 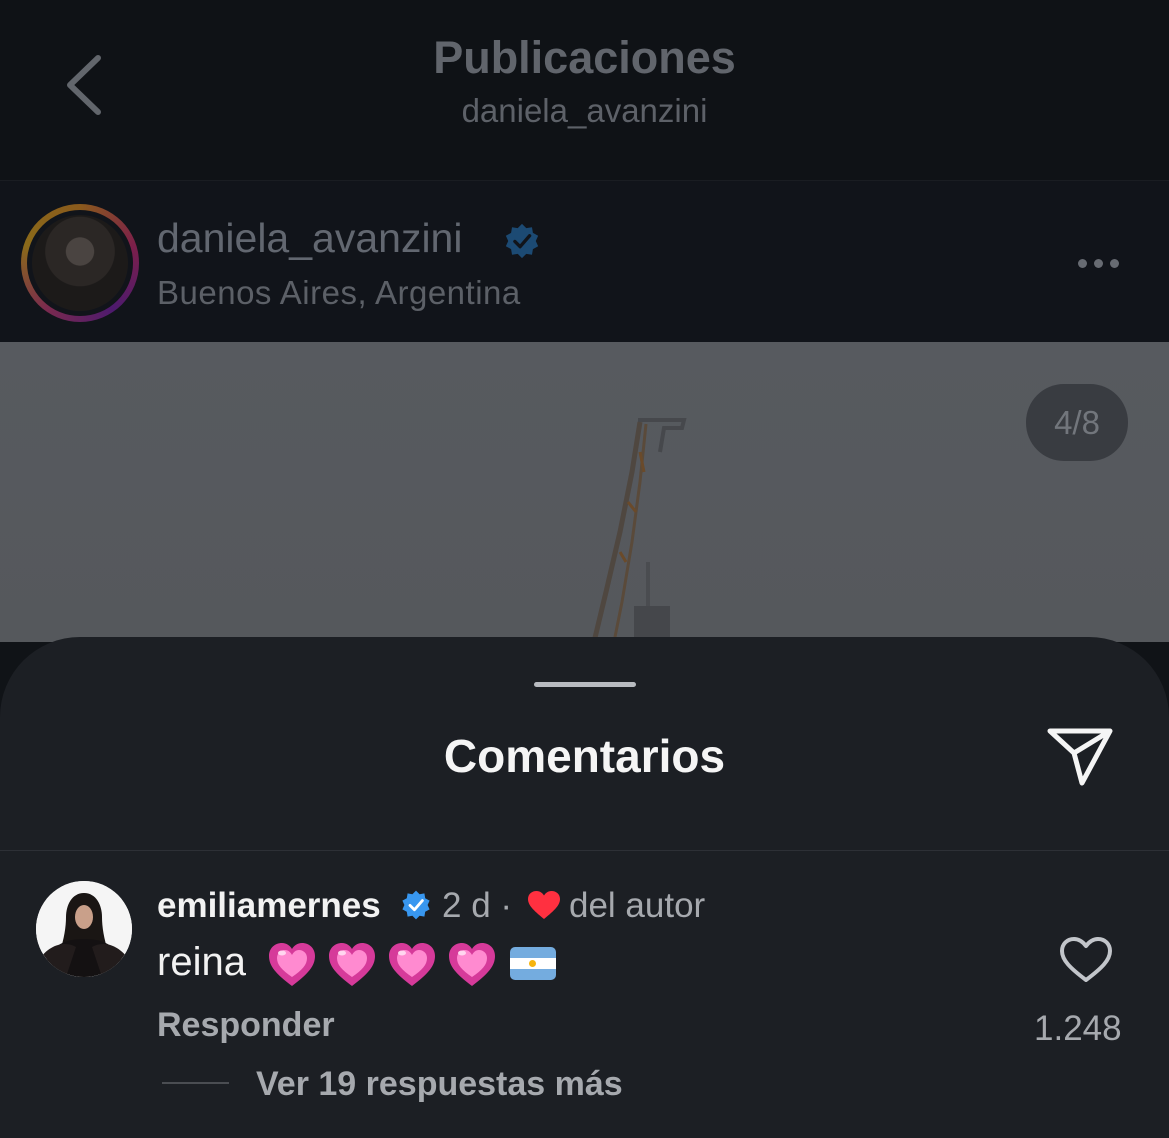 I want to click on crane-shape, so click(x=639, y=530).